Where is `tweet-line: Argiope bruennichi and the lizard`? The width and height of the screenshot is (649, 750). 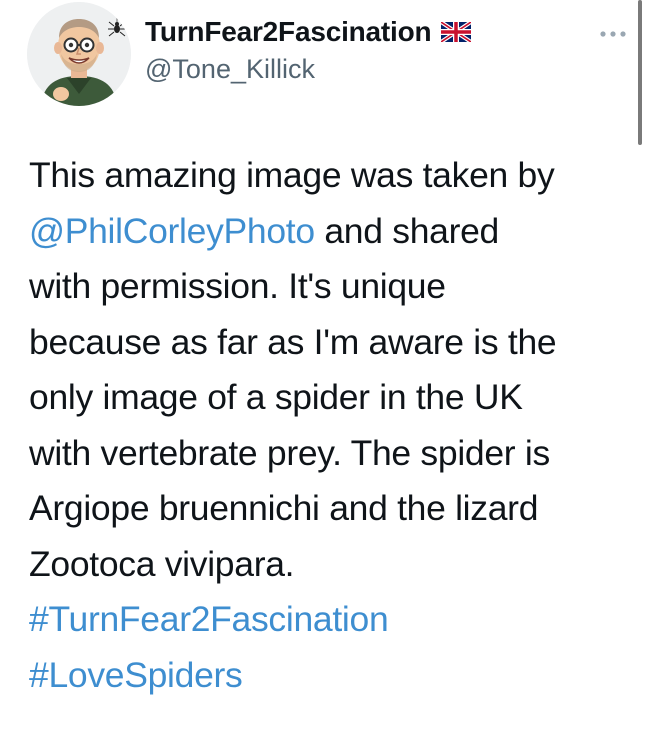
tweet-line: Argiope bruennichi and the lizard is located at coordinates (284, 508).